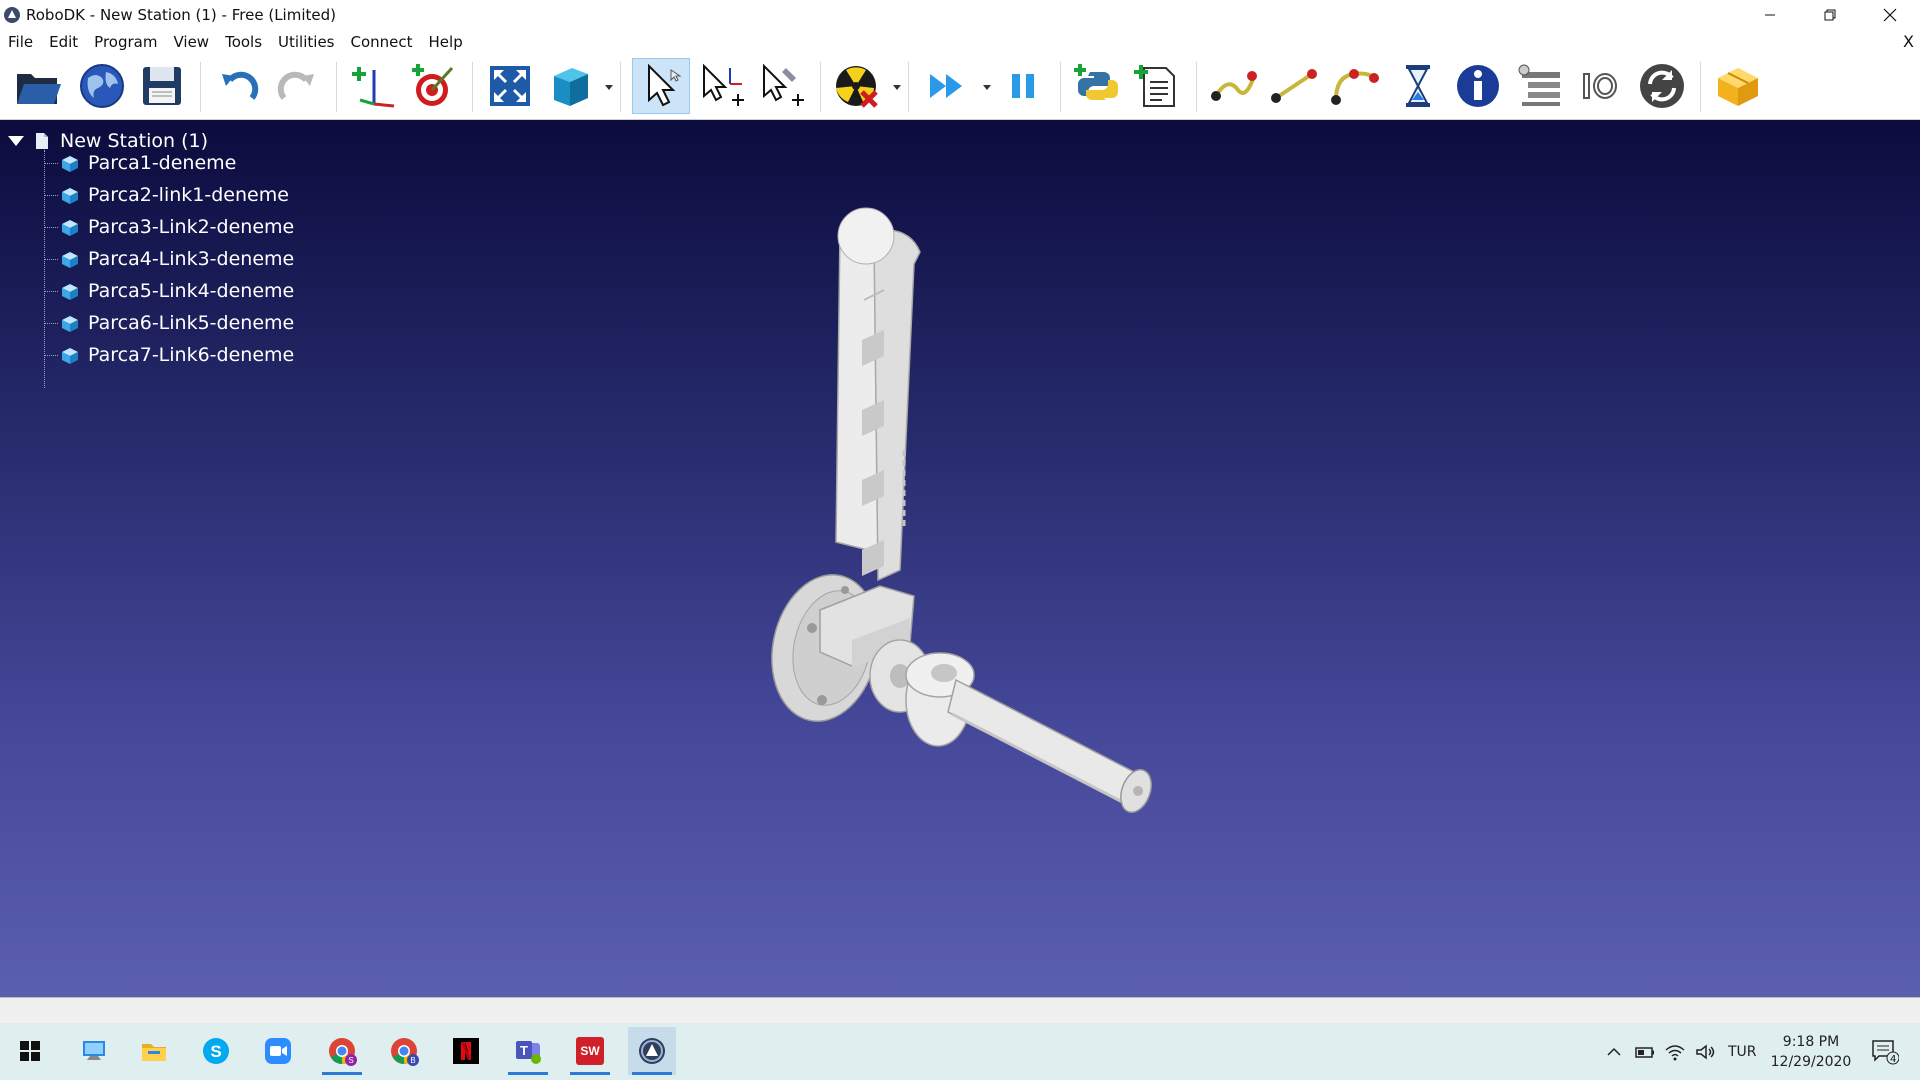  I want to click on close-icon, so click(1890, 15).